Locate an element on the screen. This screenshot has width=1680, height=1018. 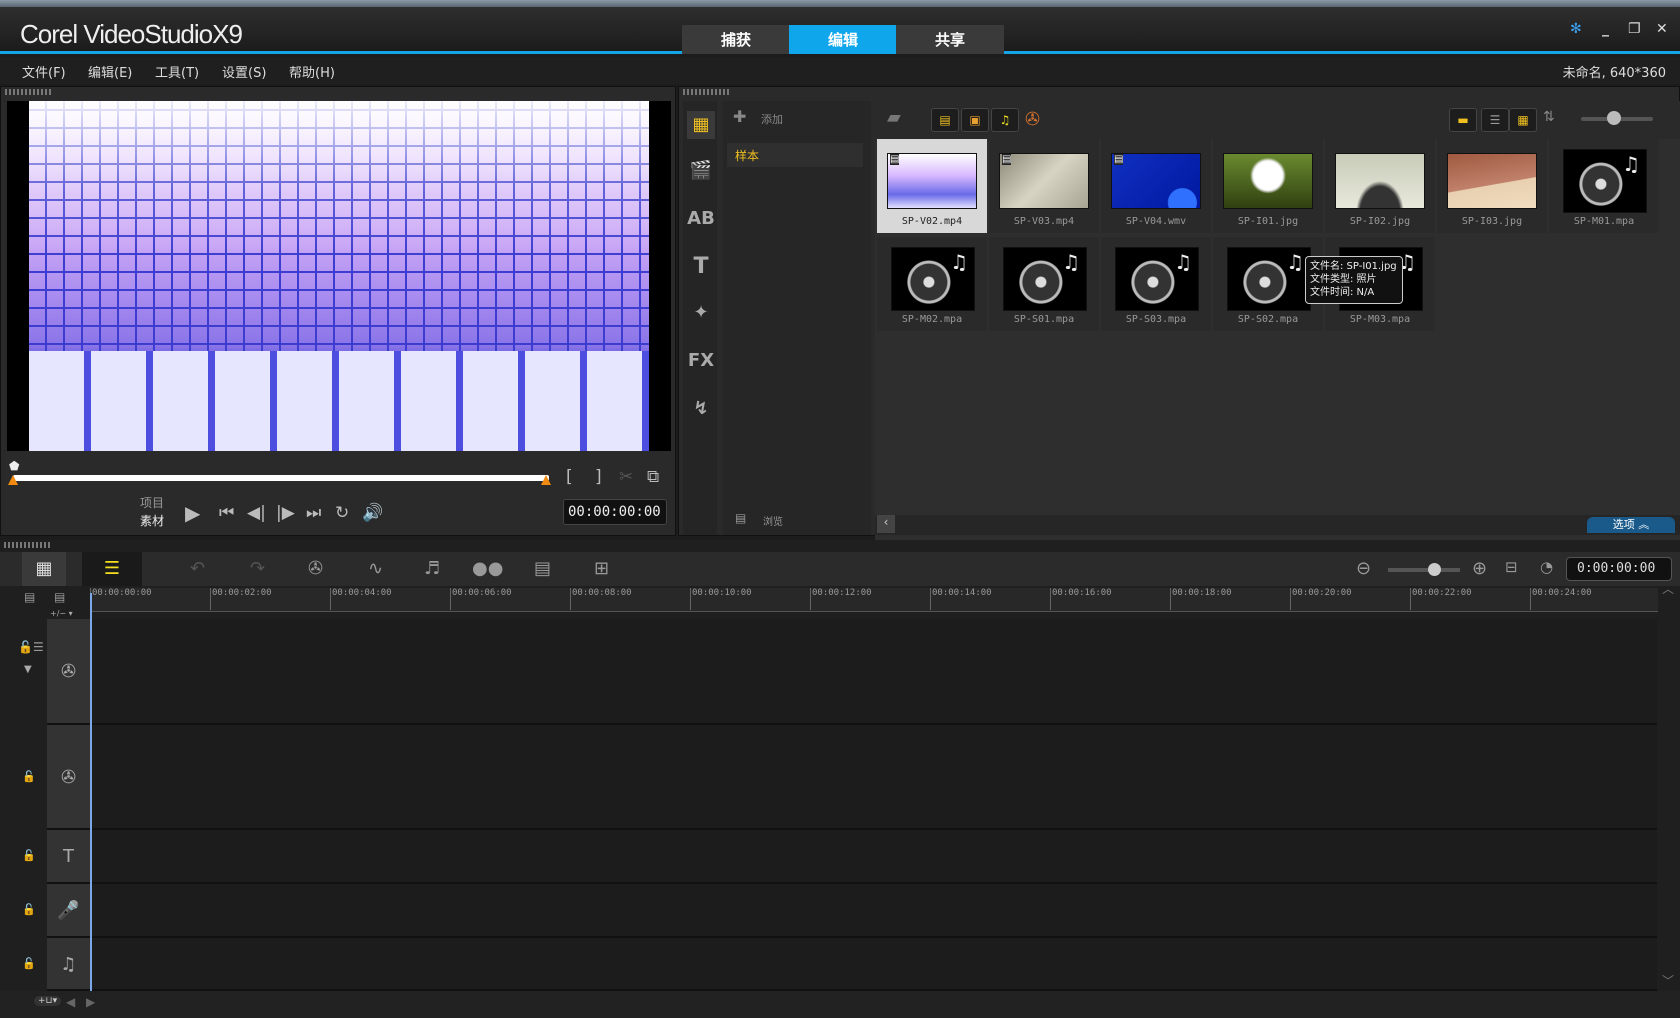
library-item: ▤ SP-V03.mp4 is located at coordinates (1044, 186).